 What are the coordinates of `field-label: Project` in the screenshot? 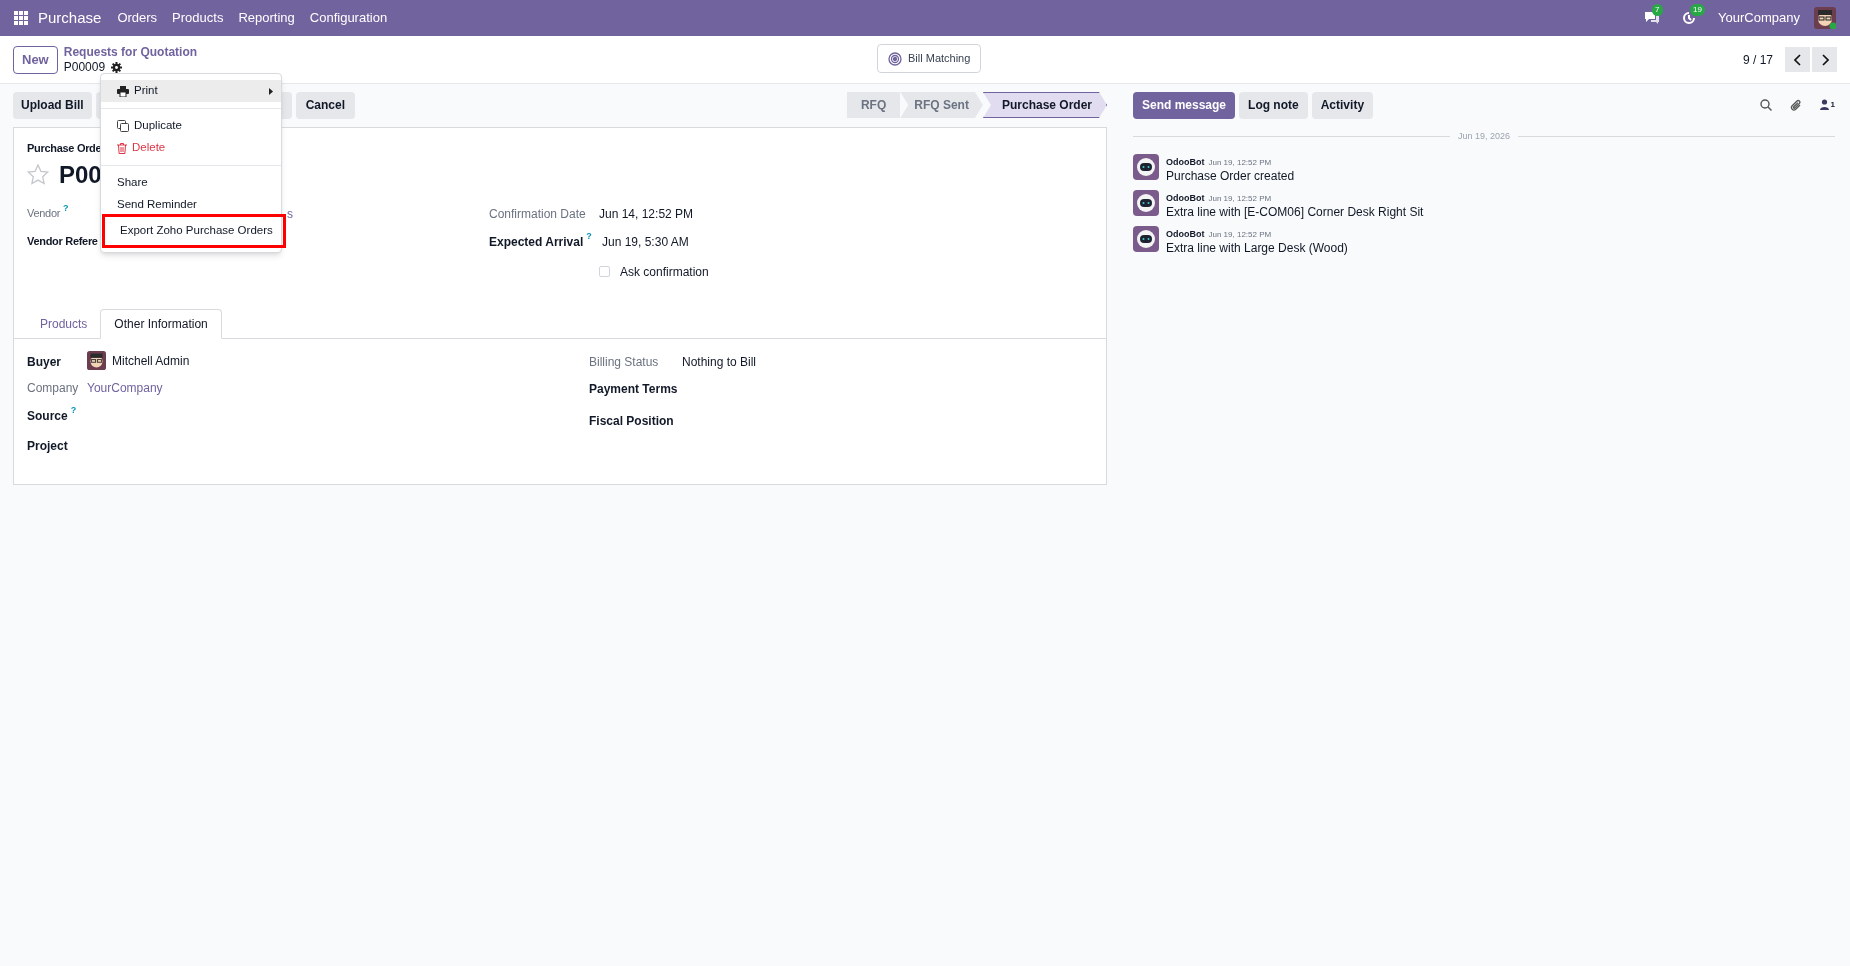 It's located at (47, 446).